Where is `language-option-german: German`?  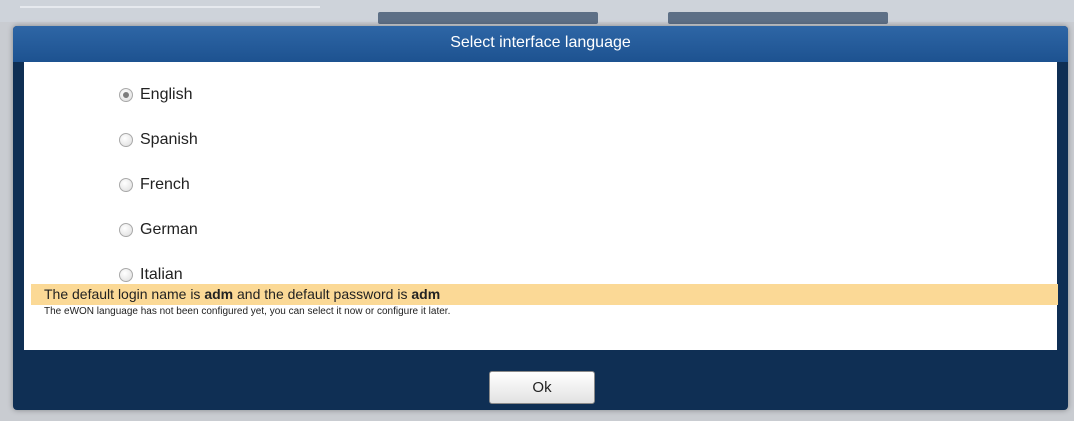
language-option-german: German is located at coordinates (158, 230).